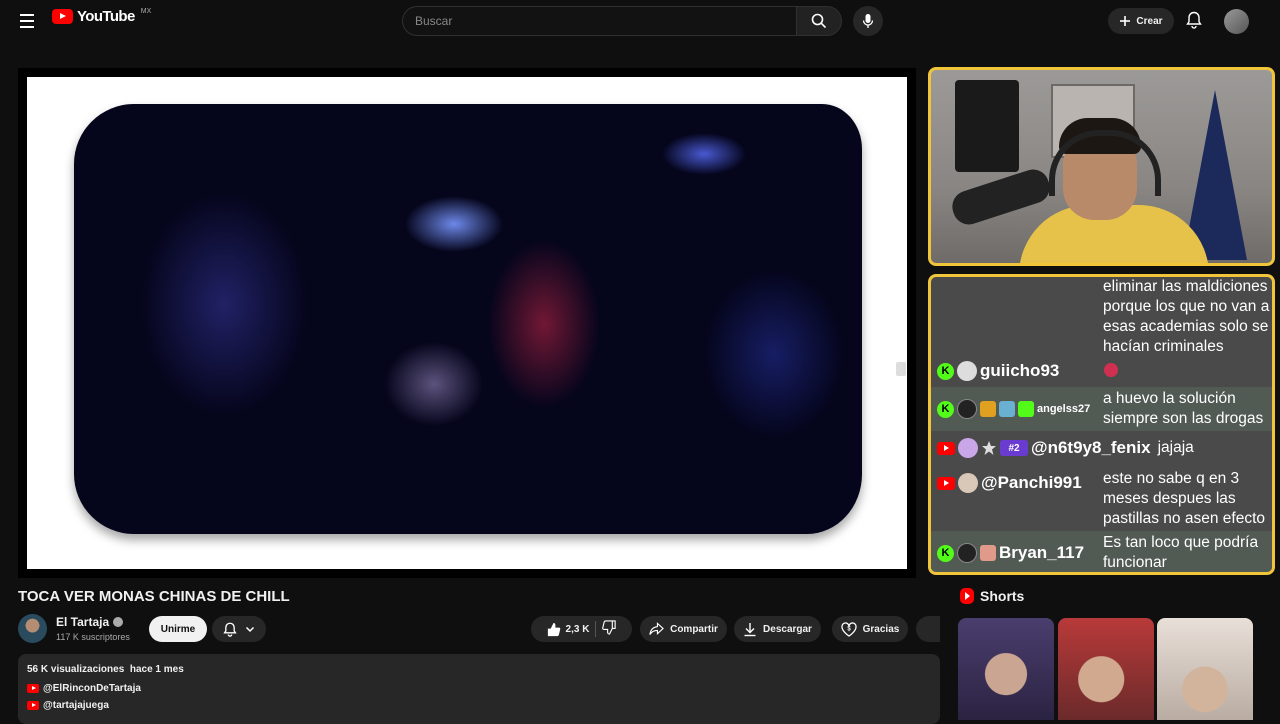  What do you see at coordinates (1001, 197) in the screenshot?
I see `stream-mic` at bounding box center [1001, 197].